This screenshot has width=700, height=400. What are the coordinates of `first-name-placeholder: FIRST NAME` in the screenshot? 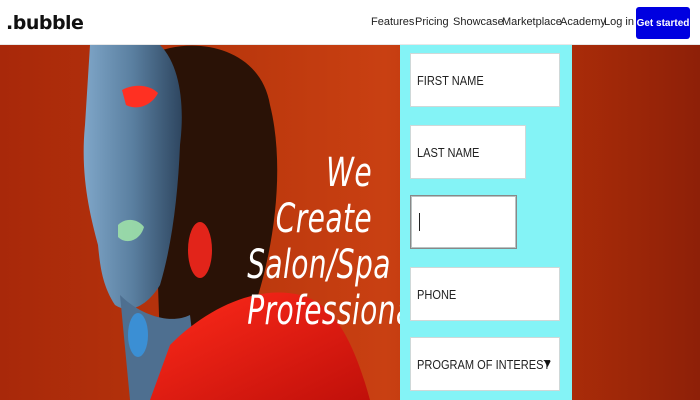 It's located at (450, 80).